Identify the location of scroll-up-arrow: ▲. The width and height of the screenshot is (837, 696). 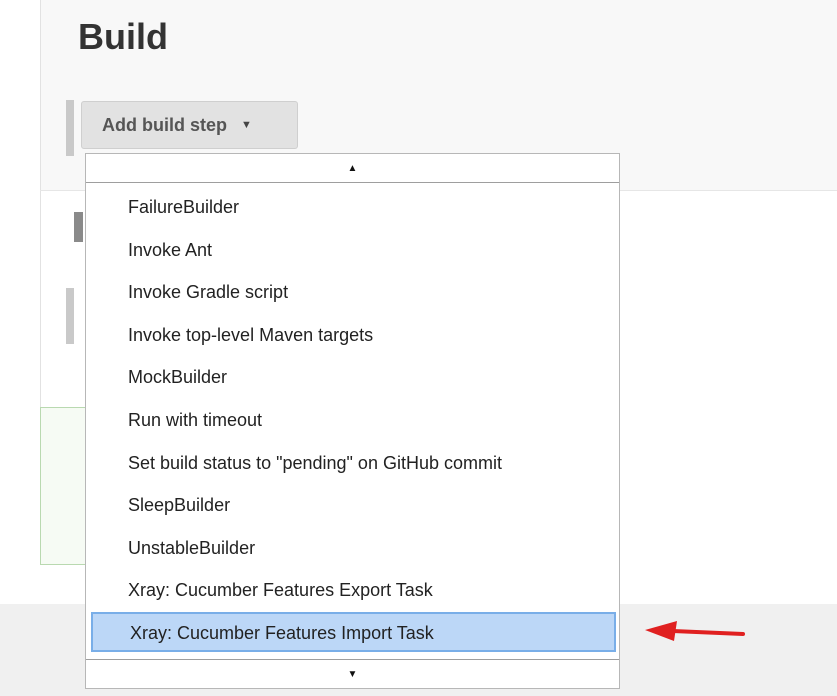
(352, 168).